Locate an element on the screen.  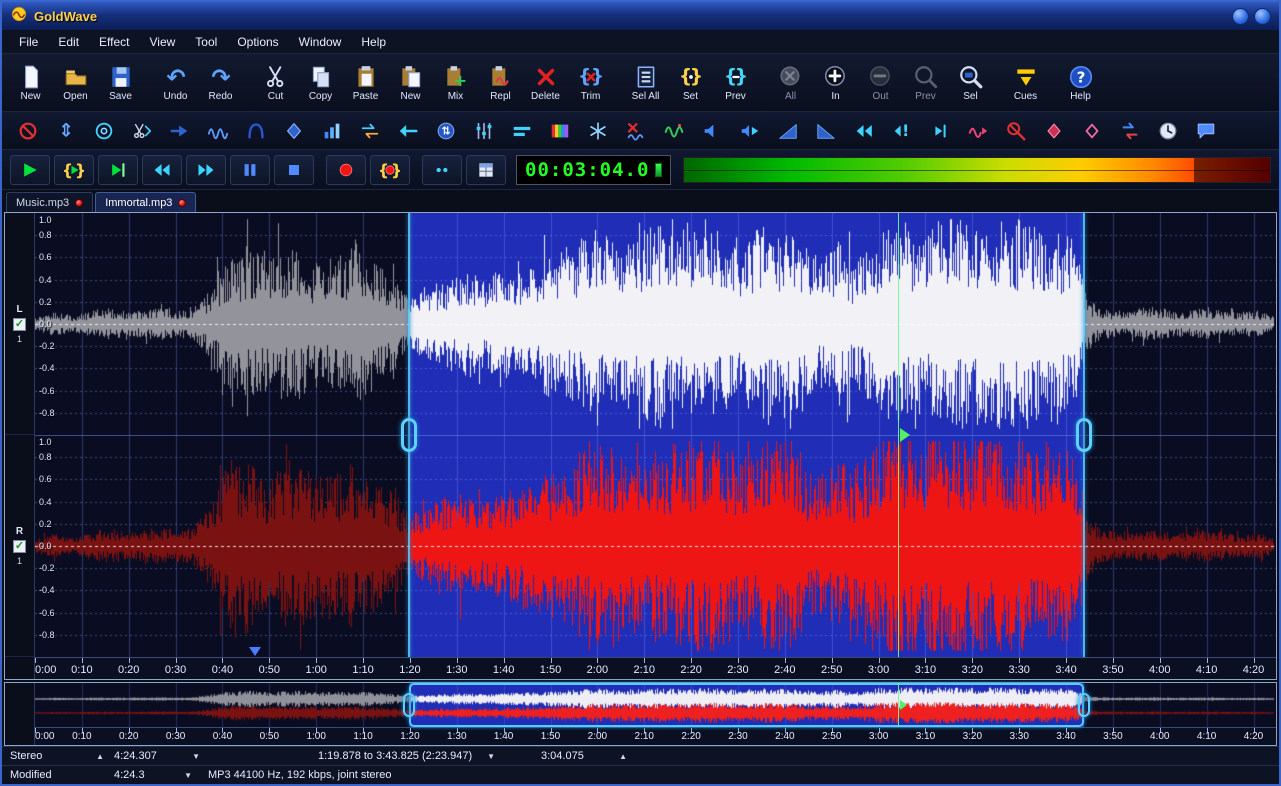
play-from-button is located at coordinates (118, 169).